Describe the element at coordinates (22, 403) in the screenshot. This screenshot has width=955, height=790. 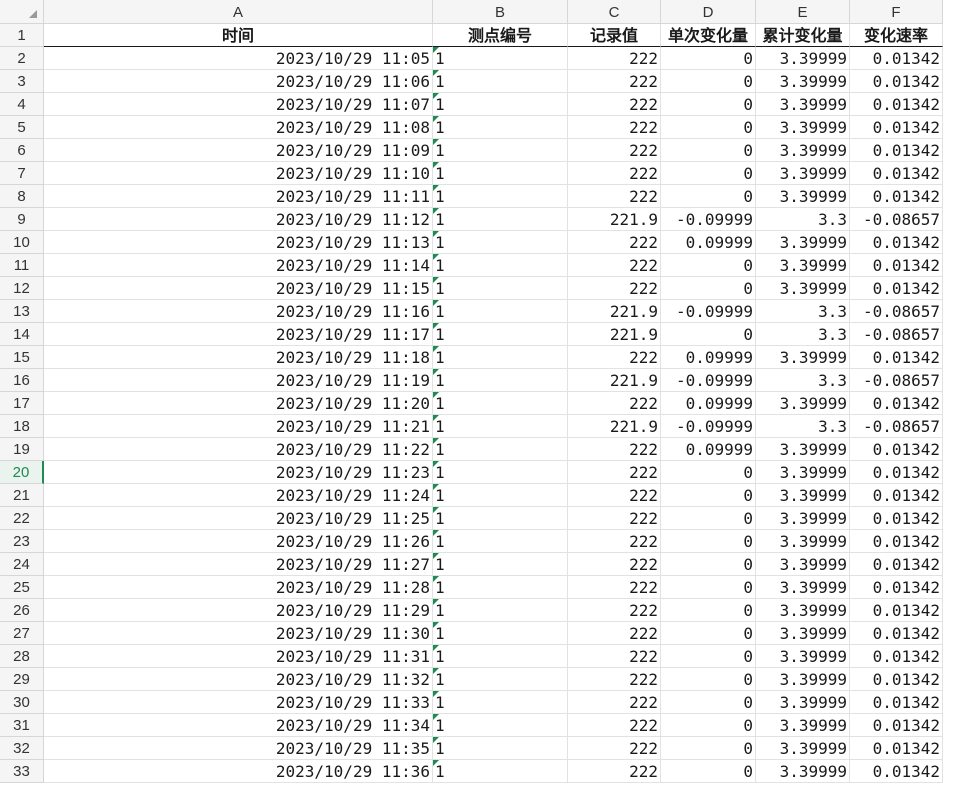
I see `row-header-17: 17` at that location.